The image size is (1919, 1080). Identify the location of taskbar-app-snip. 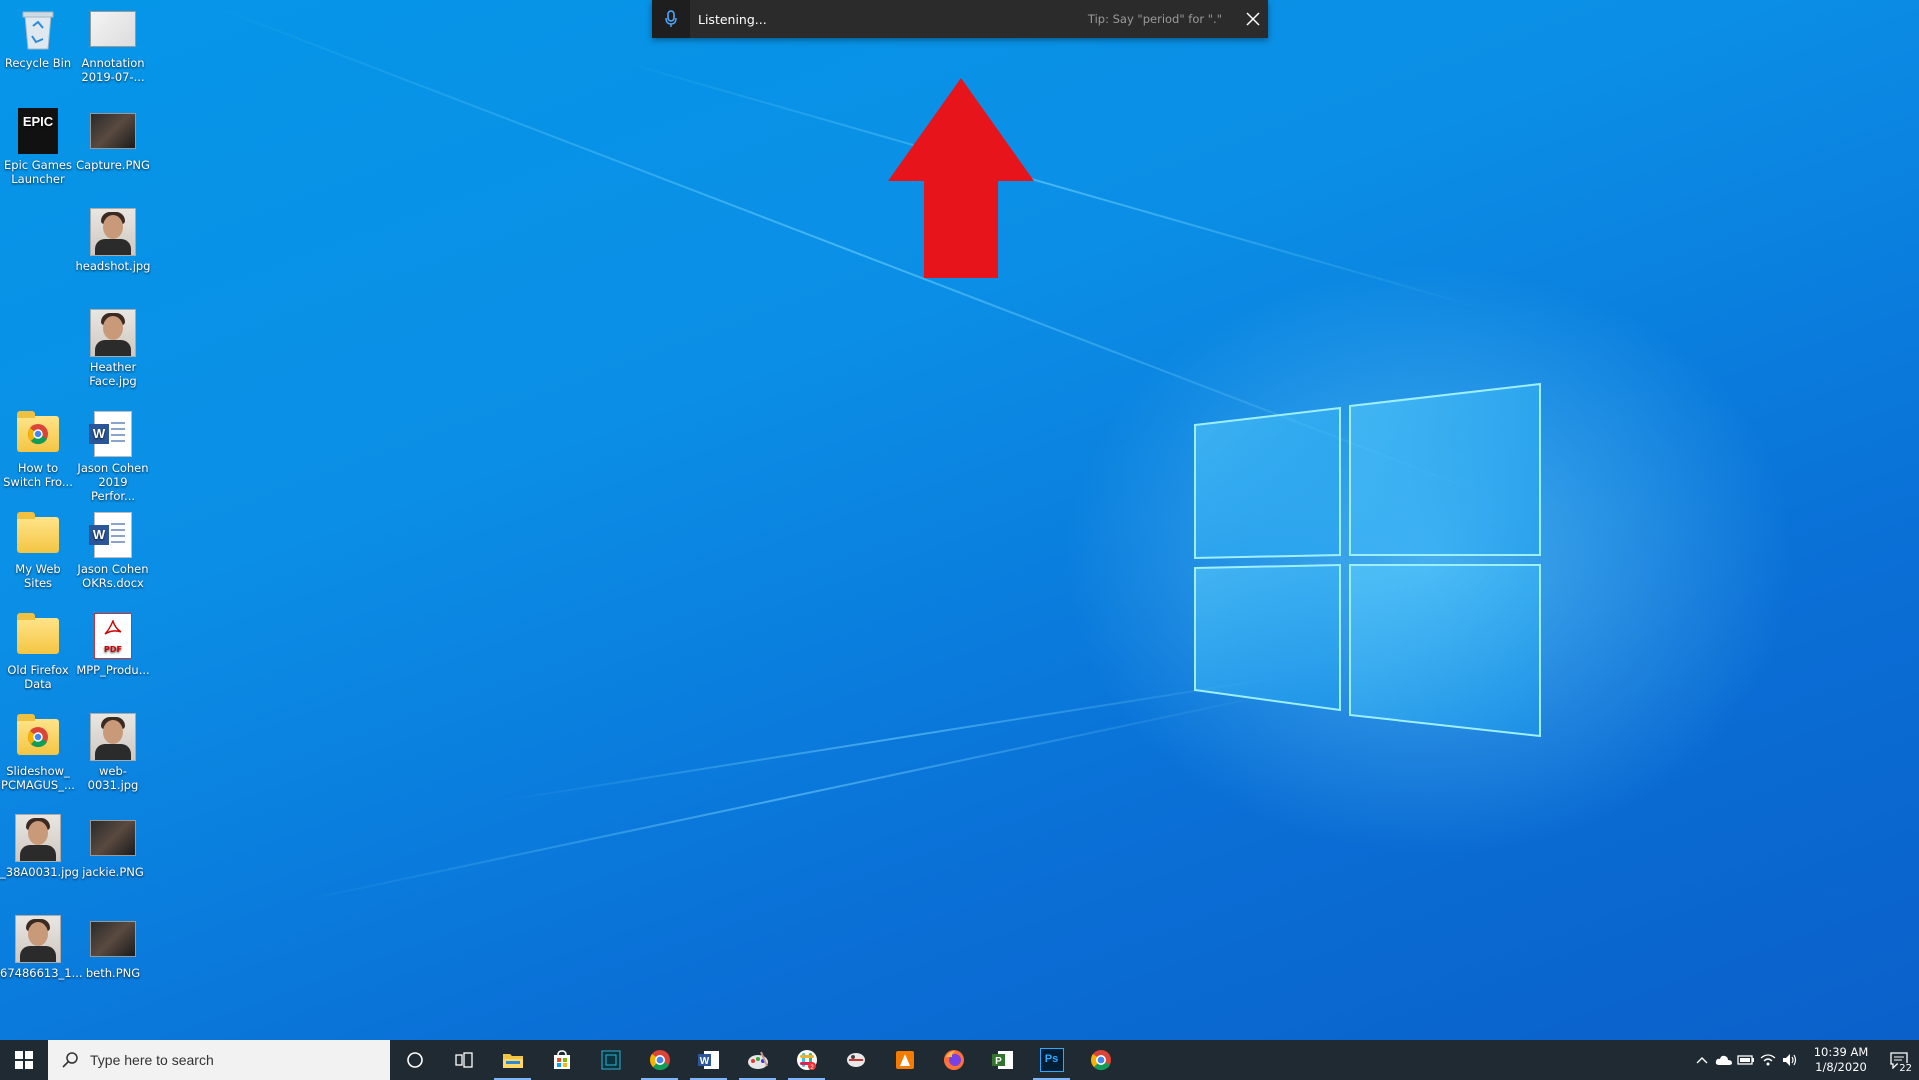
(855, 1060).